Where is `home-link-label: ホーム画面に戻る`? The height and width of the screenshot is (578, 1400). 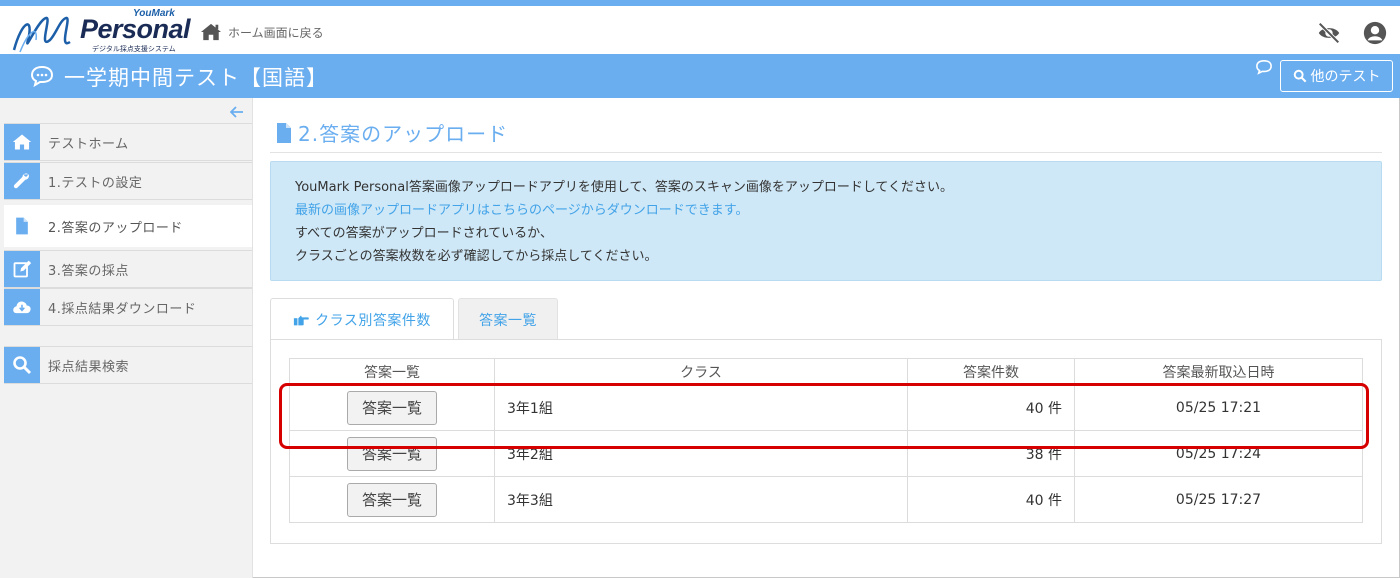
home-link-label: ホーム画面に戻る is located at coordinates (276, 32).